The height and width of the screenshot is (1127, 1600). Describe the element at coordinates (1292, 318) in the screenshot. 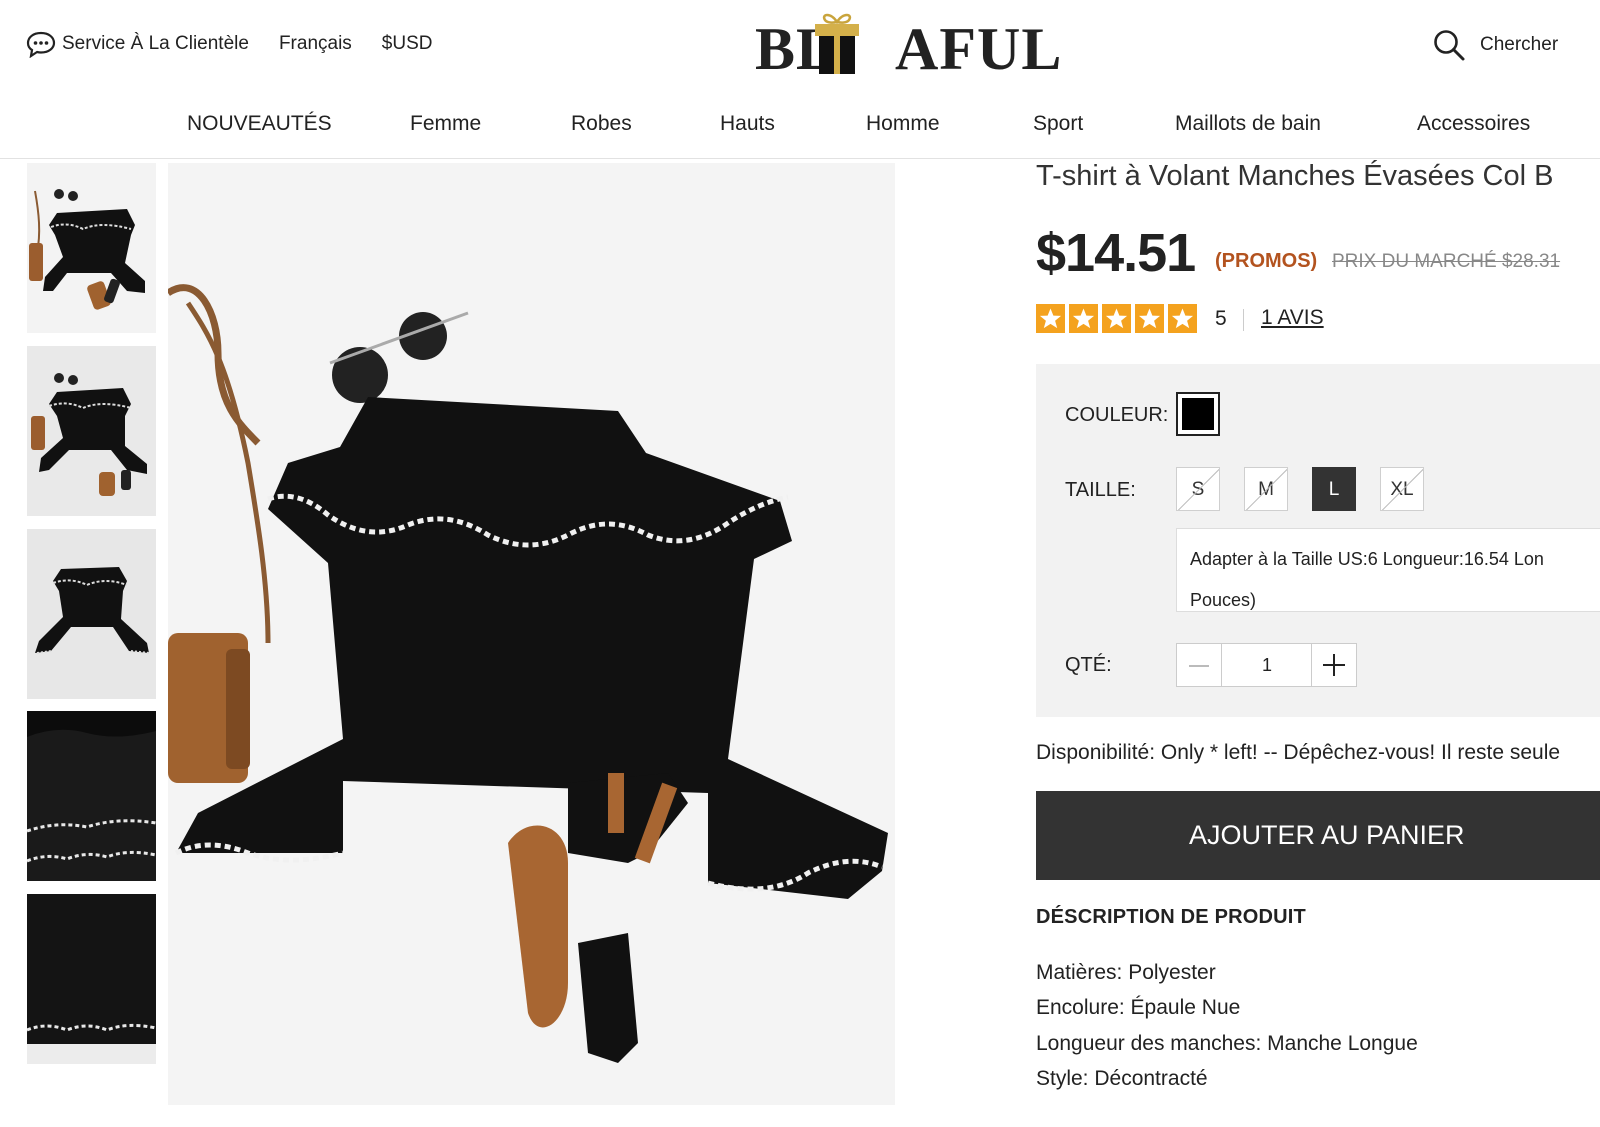

I see `reviews-link: 1 AVIS` at that location.